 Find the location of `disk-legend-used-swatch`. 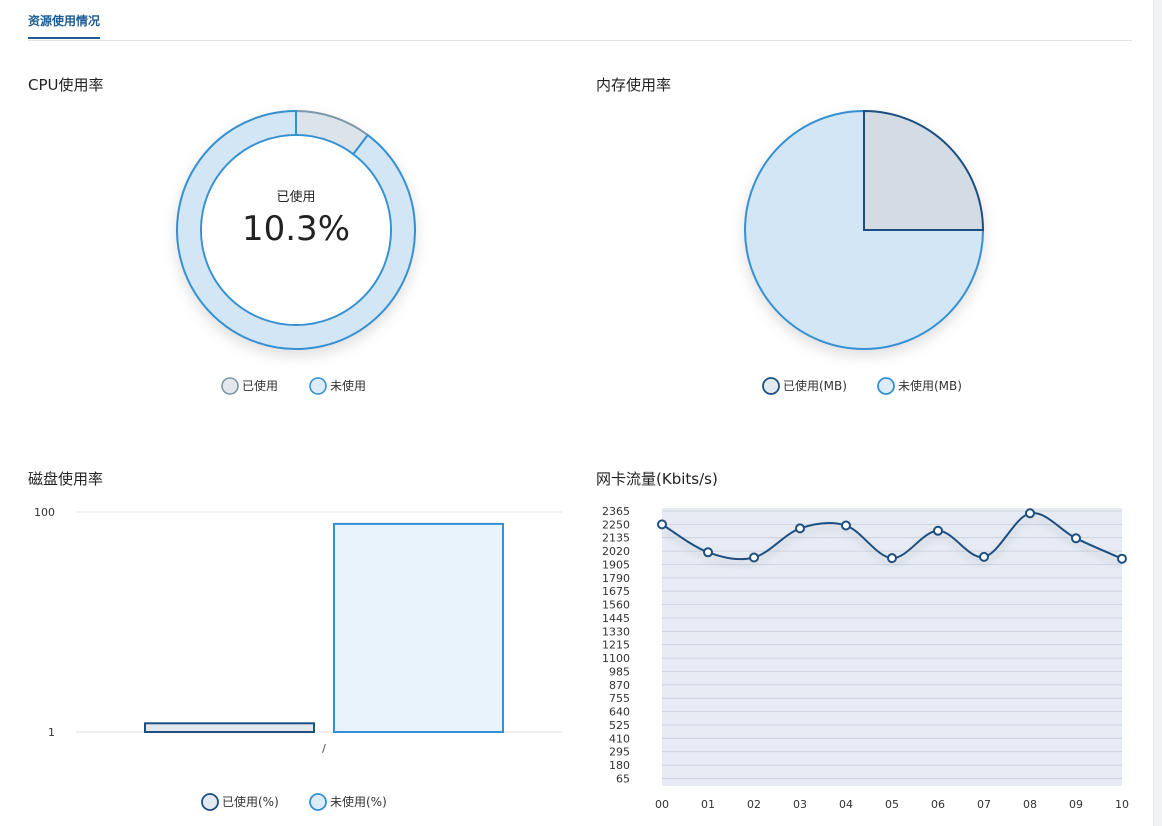

disk-legend-used-swatch is located at coordinates (210, 802).